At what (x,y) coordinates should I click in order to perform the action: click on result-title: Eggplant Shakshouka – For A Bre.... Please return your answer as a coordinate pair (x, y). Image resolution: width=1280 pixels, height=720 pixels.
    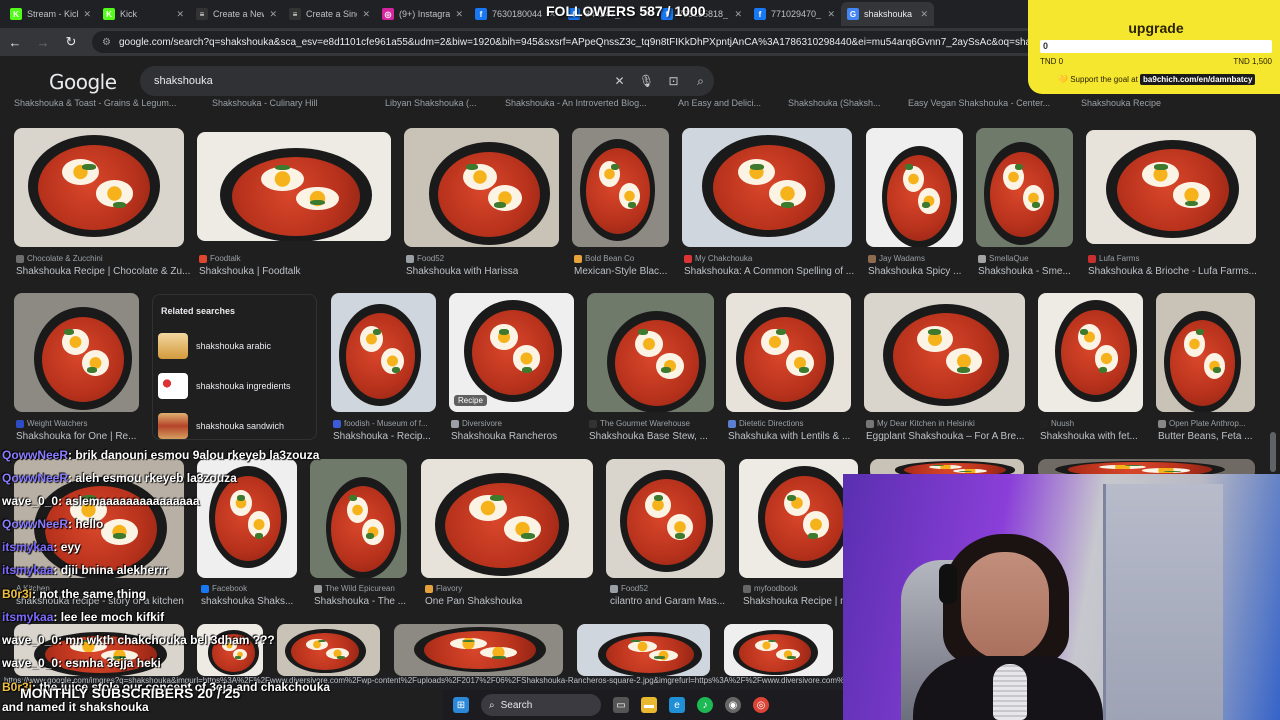
    Looking at the image, I should click on (945, 436).